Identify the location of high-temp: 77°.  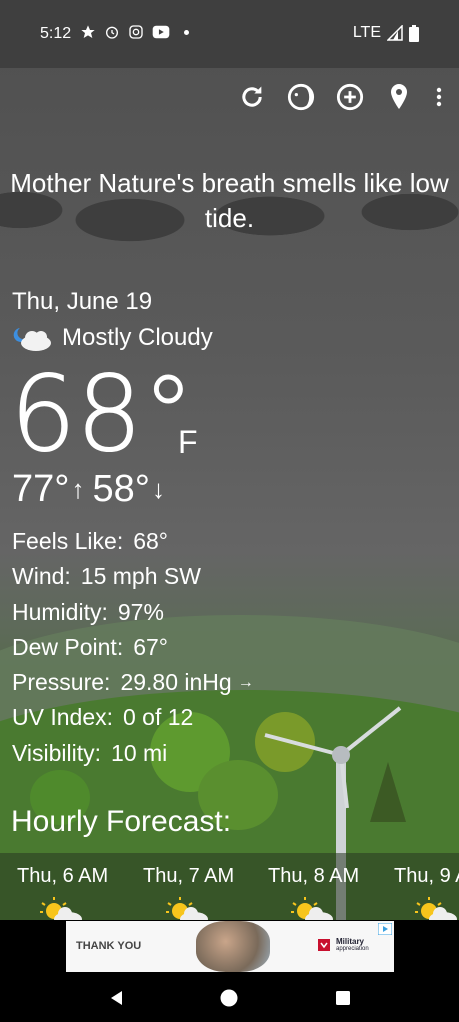
(41, 489).